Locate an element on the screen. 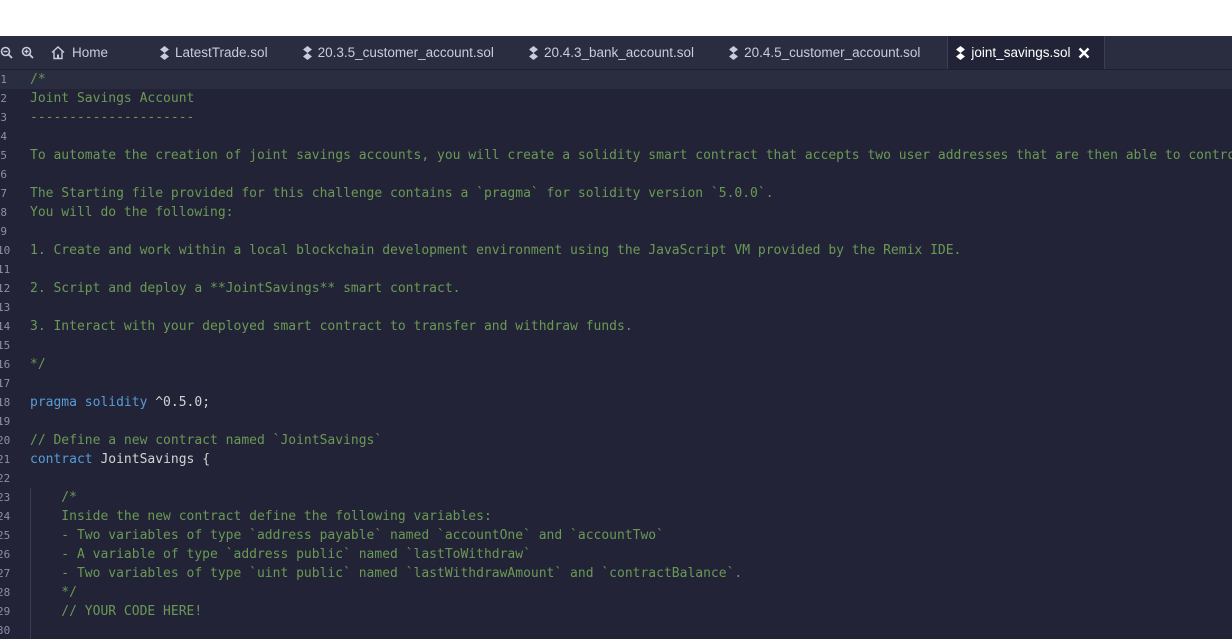 The width and height of the screenshot is (1232, 639). line-number: 11 is located at coordinates (5, 269).